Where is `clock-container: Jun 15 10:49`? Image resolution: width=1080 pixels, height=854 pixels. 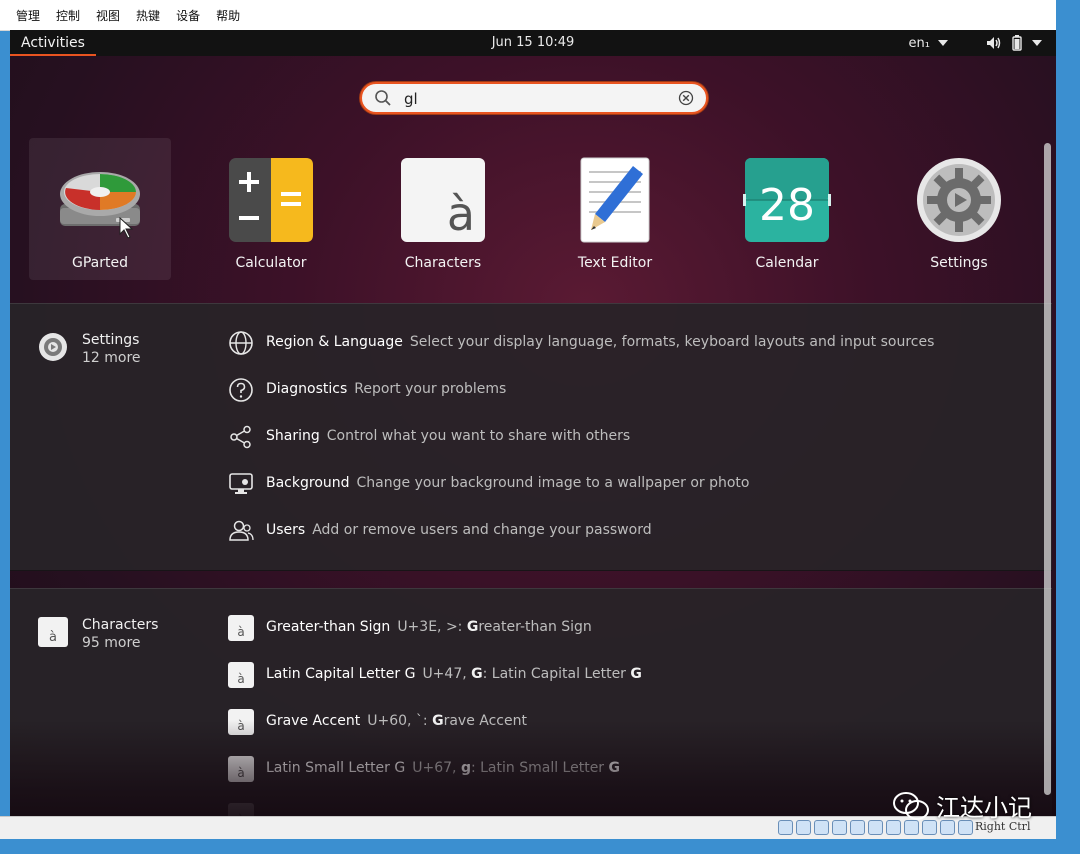 clock-container: Jun 15 10:49 is located at coordinates (533, 43).